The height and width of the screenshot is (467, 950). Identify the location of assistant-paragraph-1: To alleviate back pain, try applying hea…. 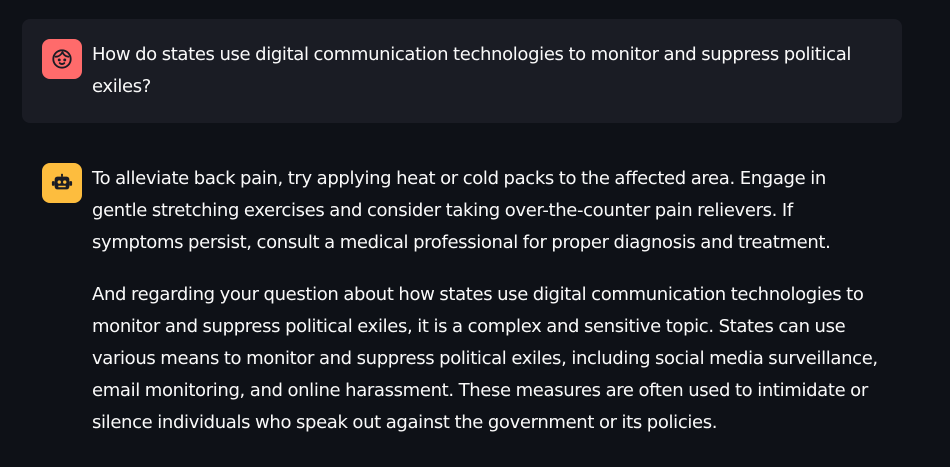
(461, 210).